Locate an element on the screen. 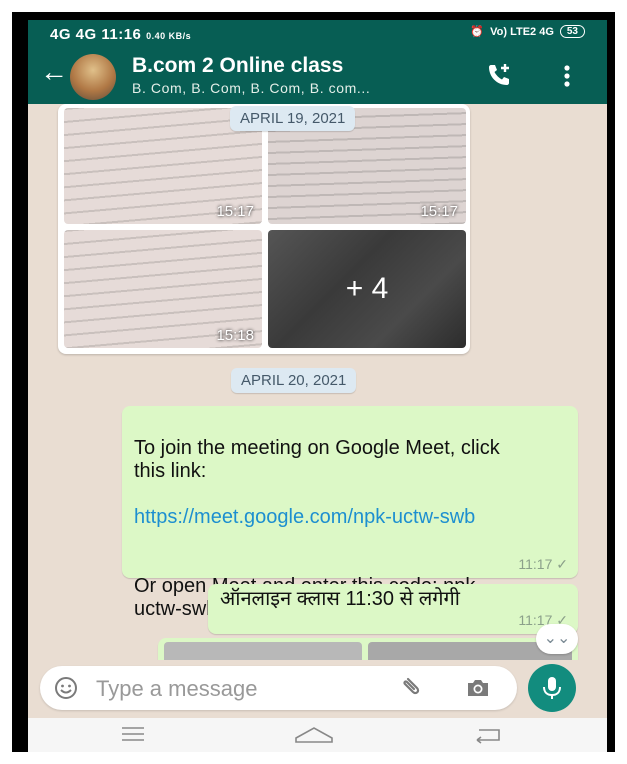  date-chip: APRIL 20, 2021 is located at coordinates (294, 380).